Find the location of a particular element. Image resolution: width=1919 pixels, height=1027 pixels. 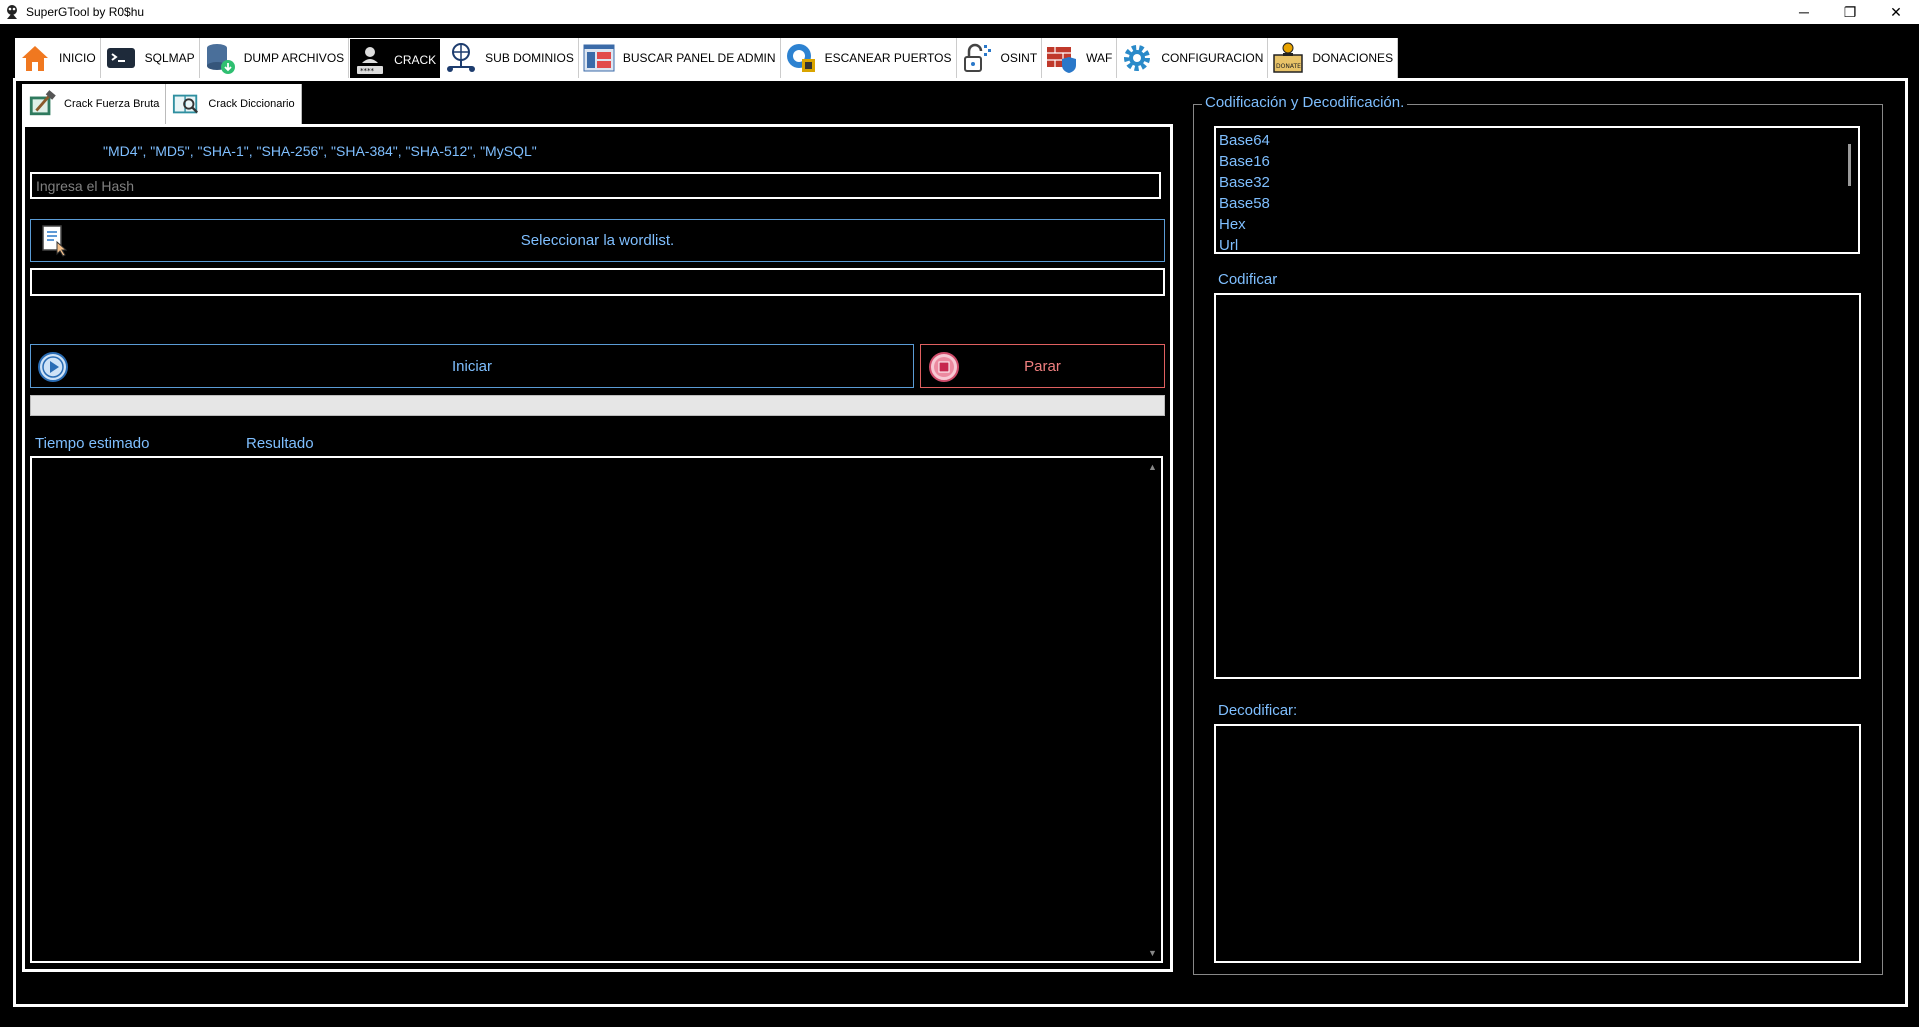

tab-label: INICIO is located at coordinates (77, 58).